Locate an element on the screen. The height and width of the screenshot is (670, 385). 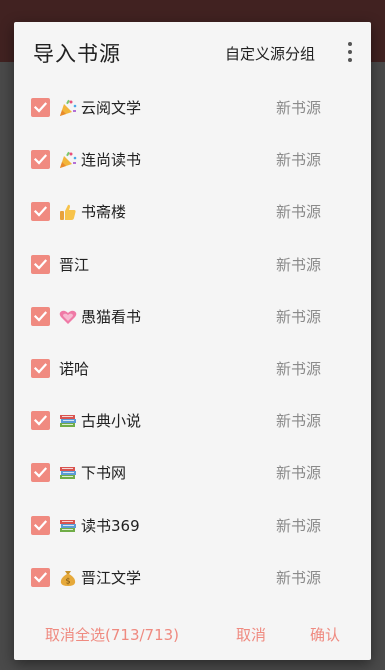
source-name: 读书369 is located at coordinates (110, 525).